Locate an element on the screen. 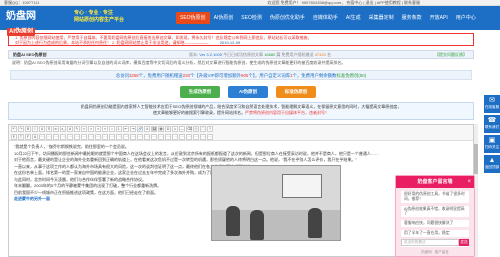 Image resolution: width=500 pixels, height=257 pixels. toolbar-button: ⎙ is located at coordinates (196, 129).